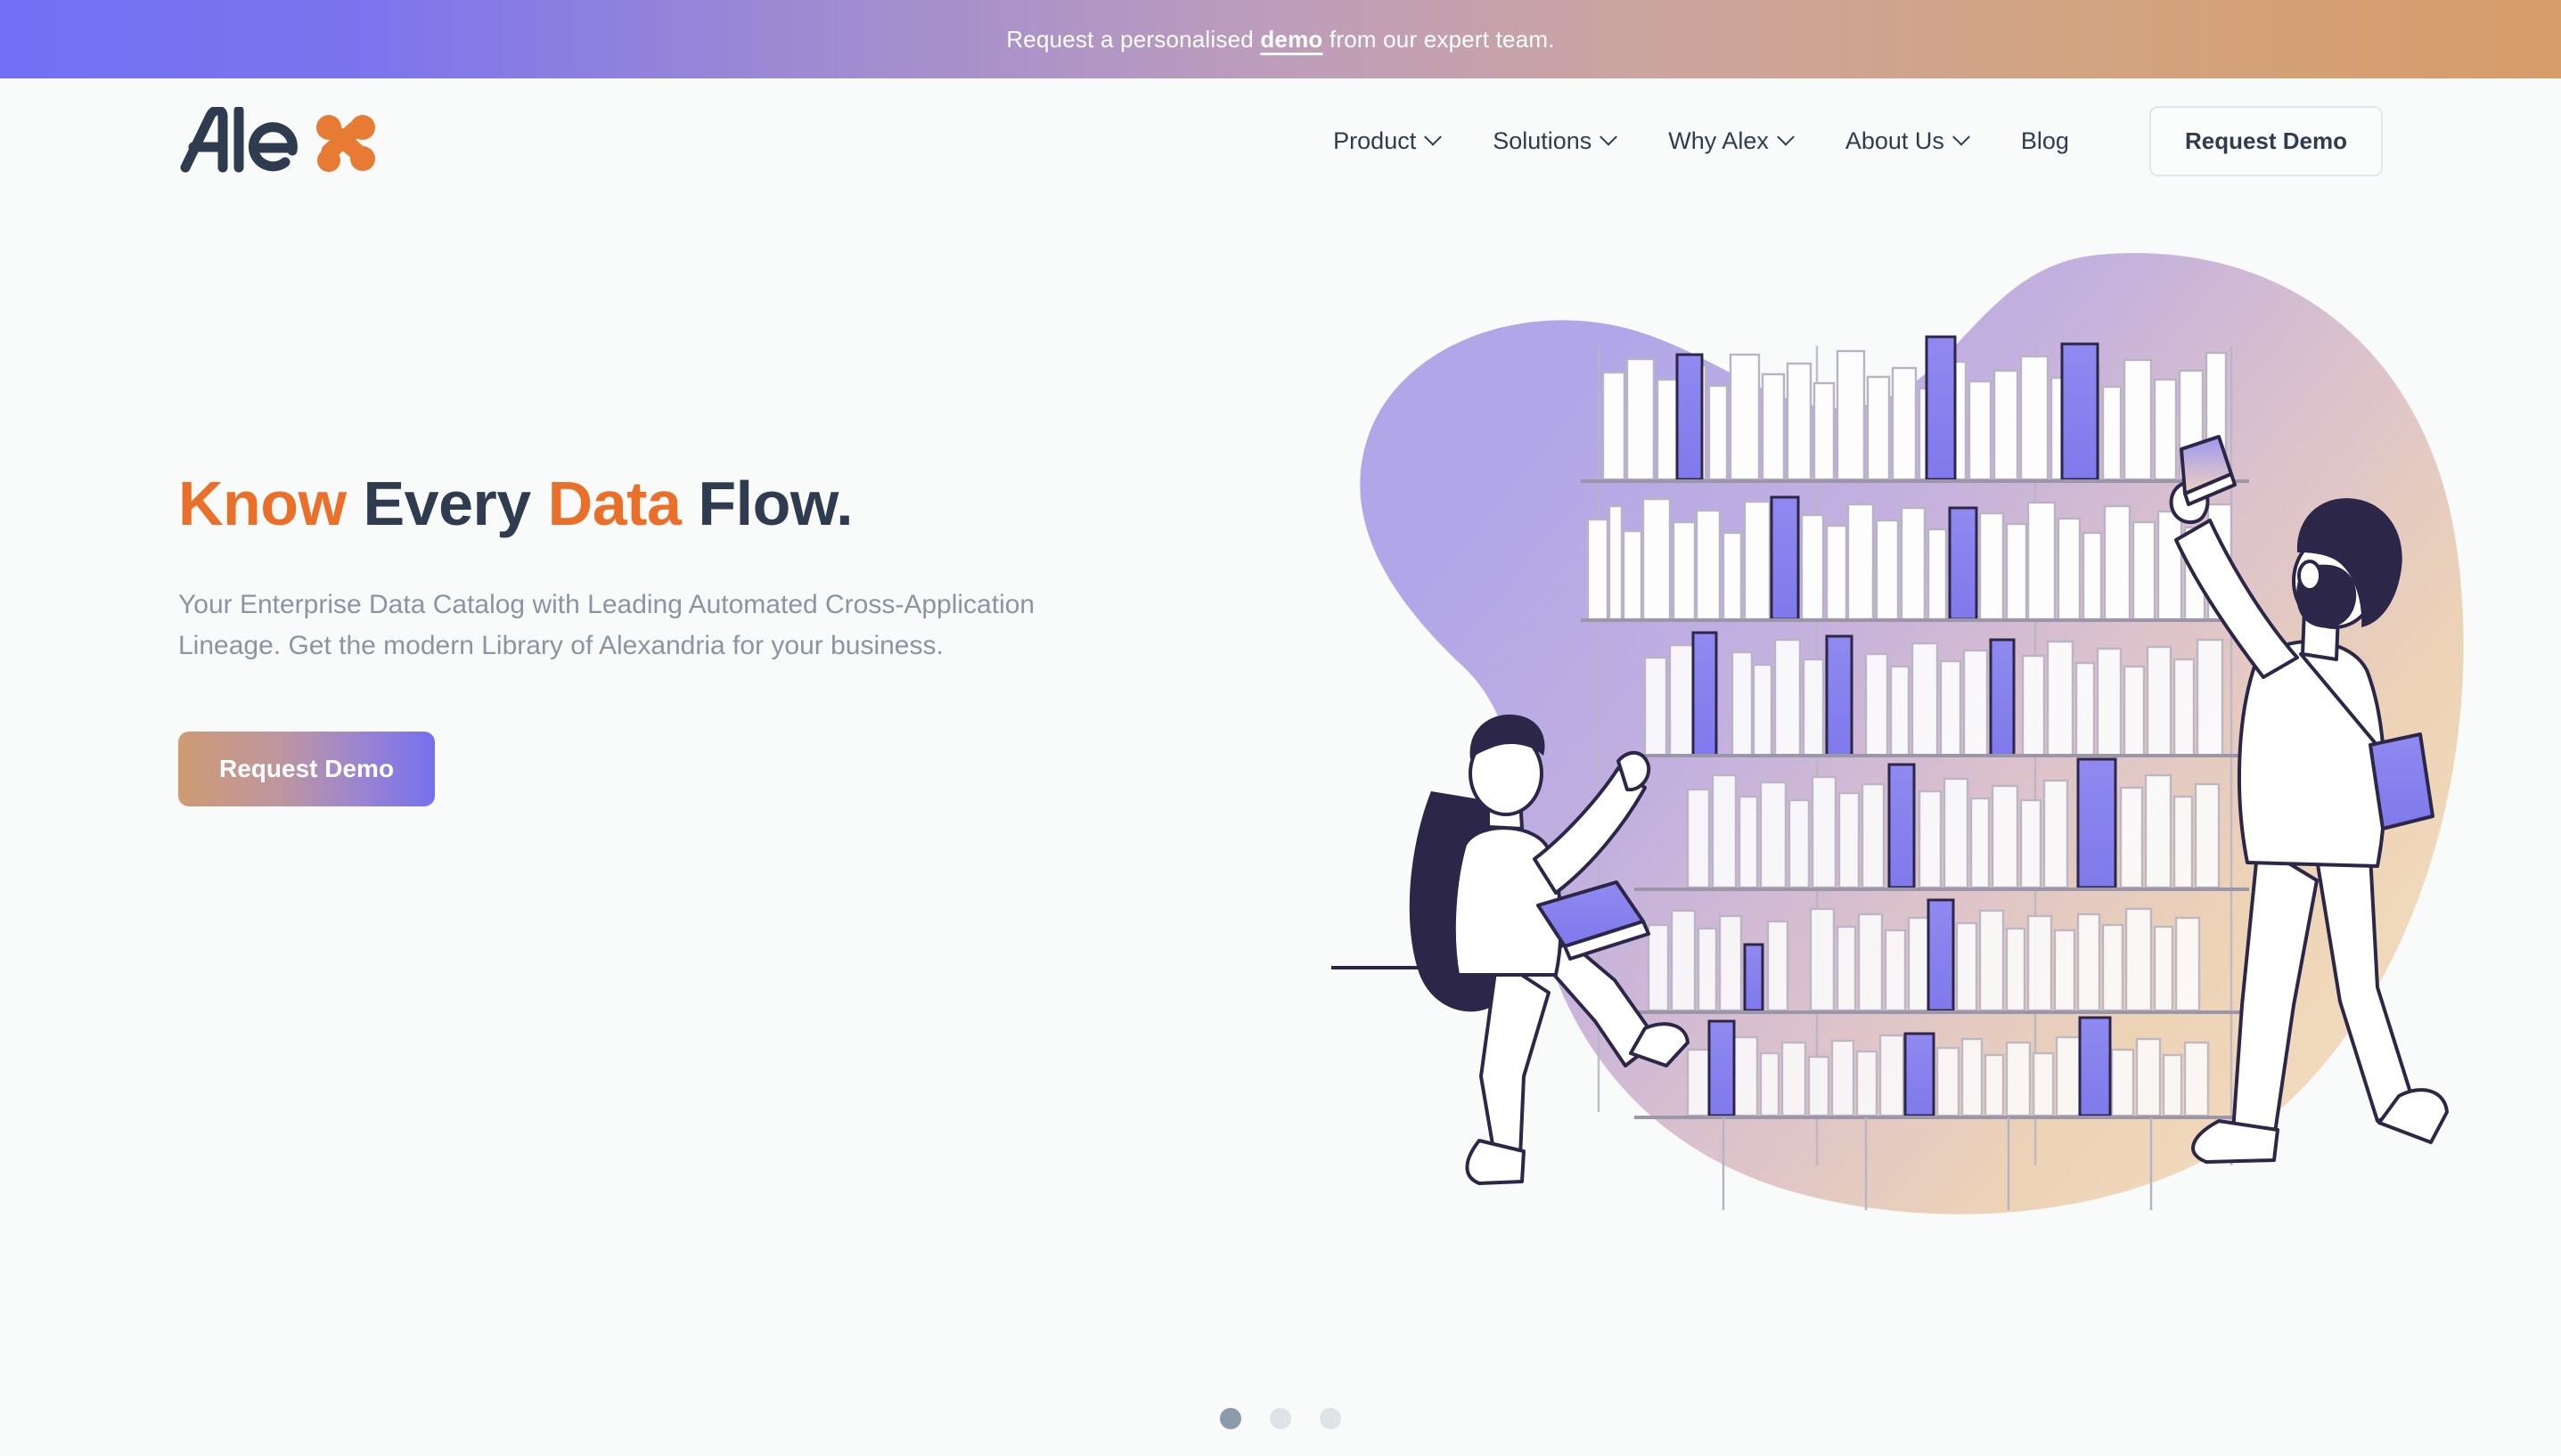 This screenshot has width=2561, height=1456. What do you see at coordinates (262, 504) in the screenshot?
I see `hero-title-word-know: Know` at bounding box center [262, 504].